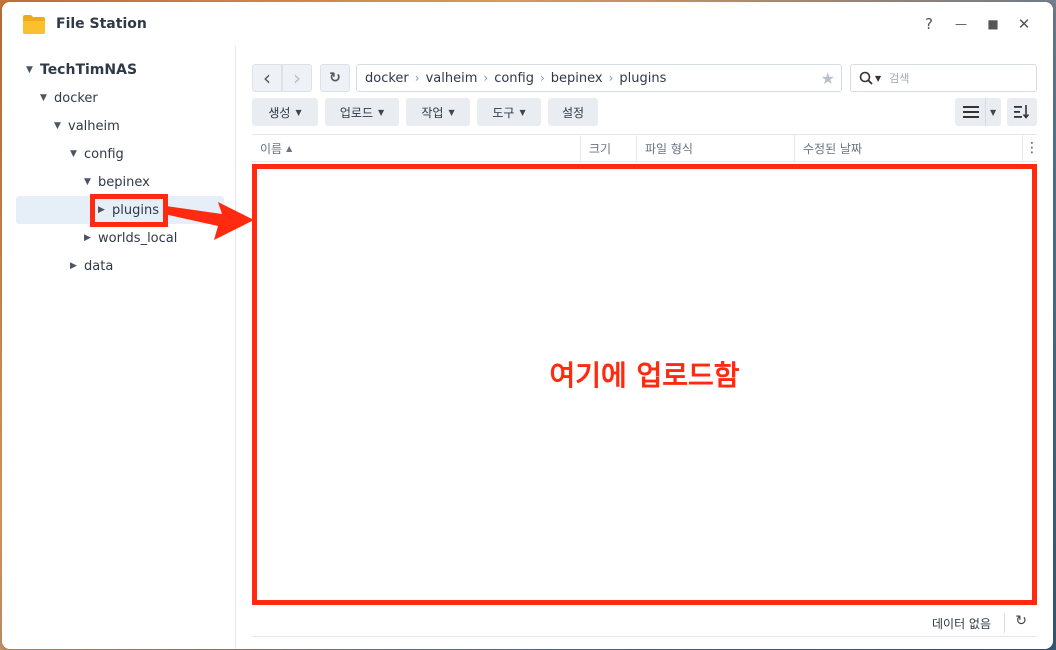 This screenshot has height=650, width=1056. What do you see at coordinates (878, 78) in the screenshot?
I see `search-options-caret-icon: ▼` at bounding box center [878, 78].